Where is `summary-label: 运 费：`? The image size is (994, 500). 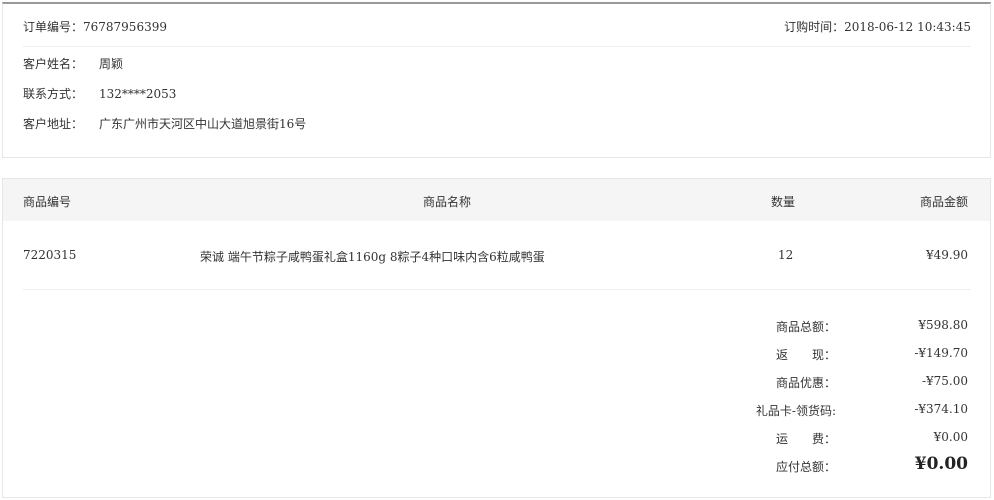
summary-label: 运 费： is located at coordinates (805, 439).